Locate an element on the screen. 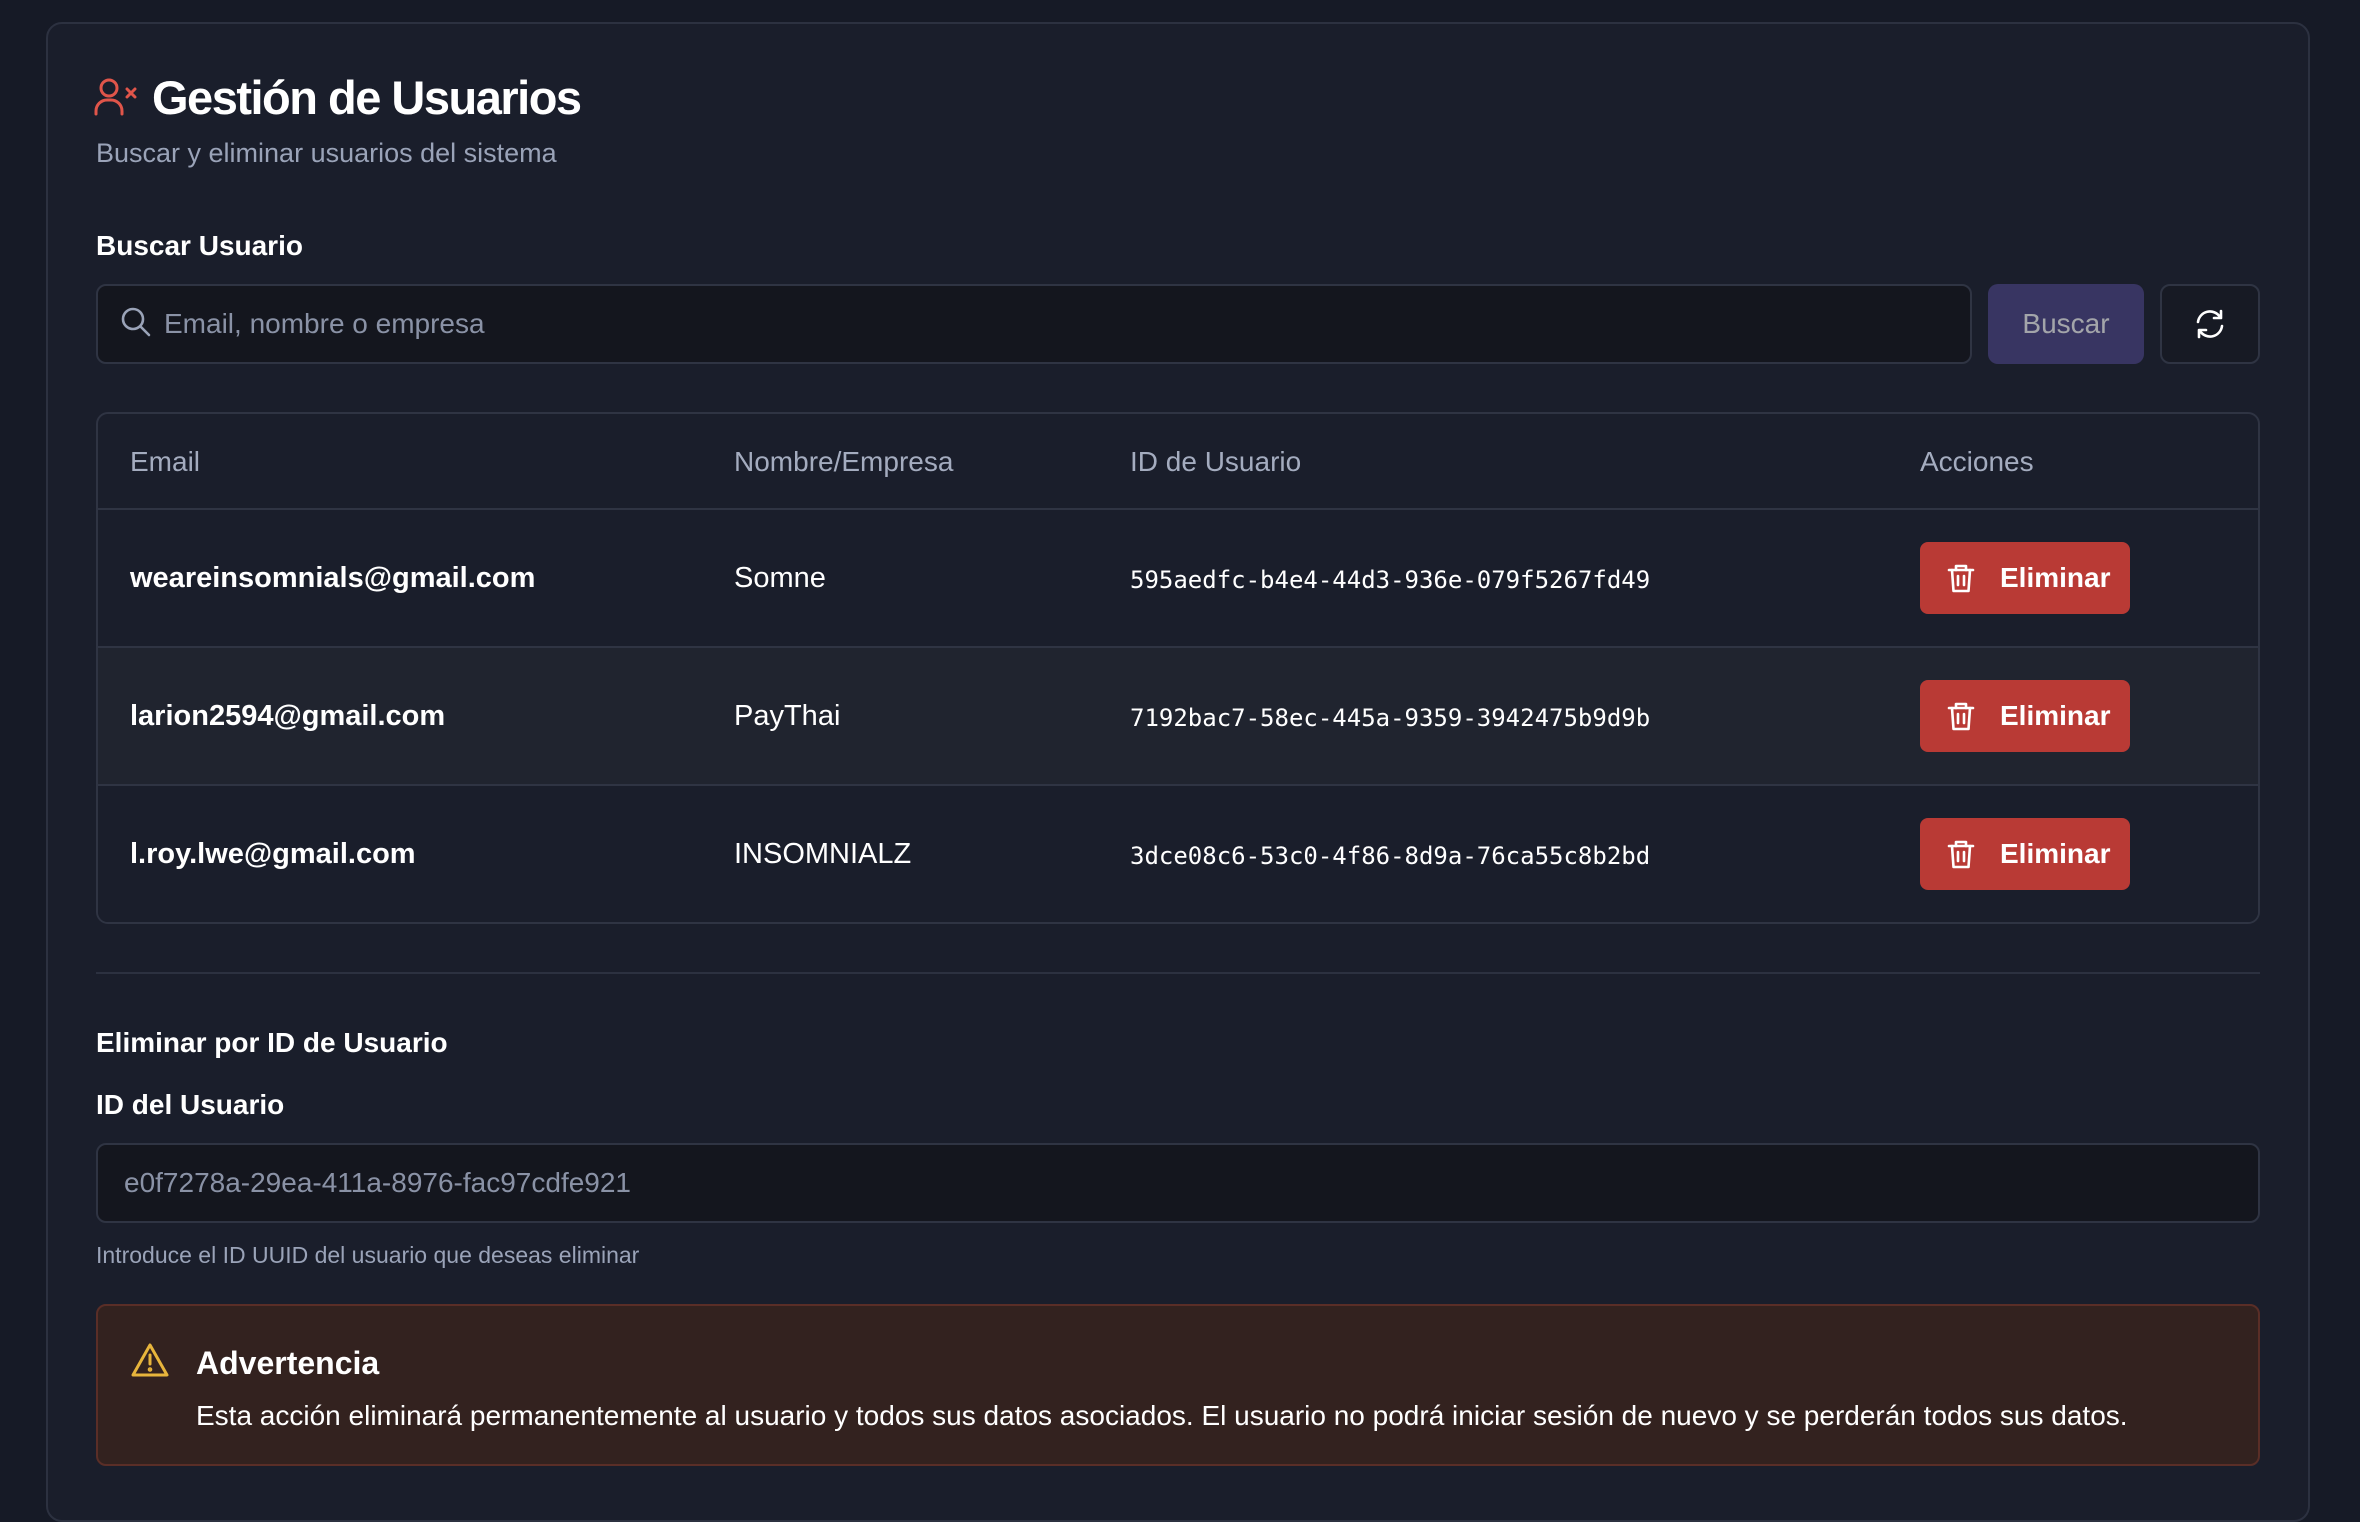 The width and height of the screenshot is (2360, 1522). user-id-label: ID del Usuario is located at coordinates (190, 1104).